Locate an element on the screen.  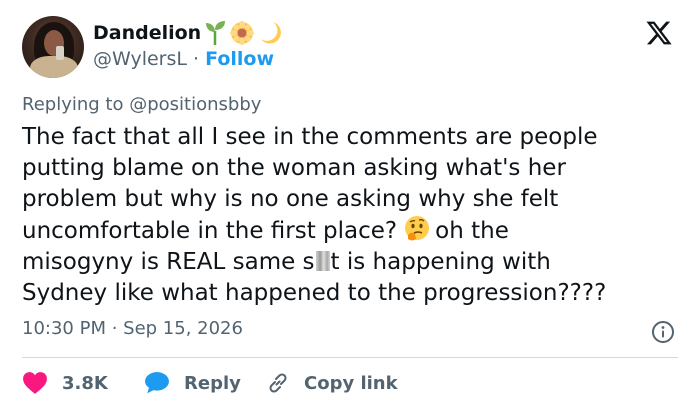
heart-icon is located at coordinates (35, 383).